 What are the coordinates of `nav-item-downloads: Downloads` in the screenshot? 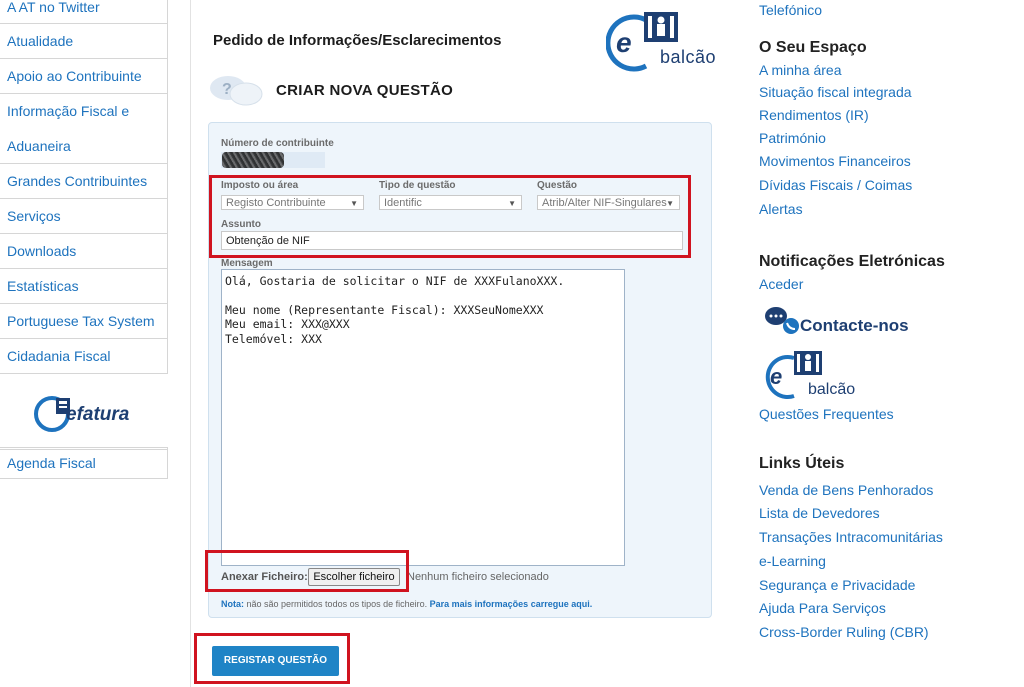 It's located at (84, 251).